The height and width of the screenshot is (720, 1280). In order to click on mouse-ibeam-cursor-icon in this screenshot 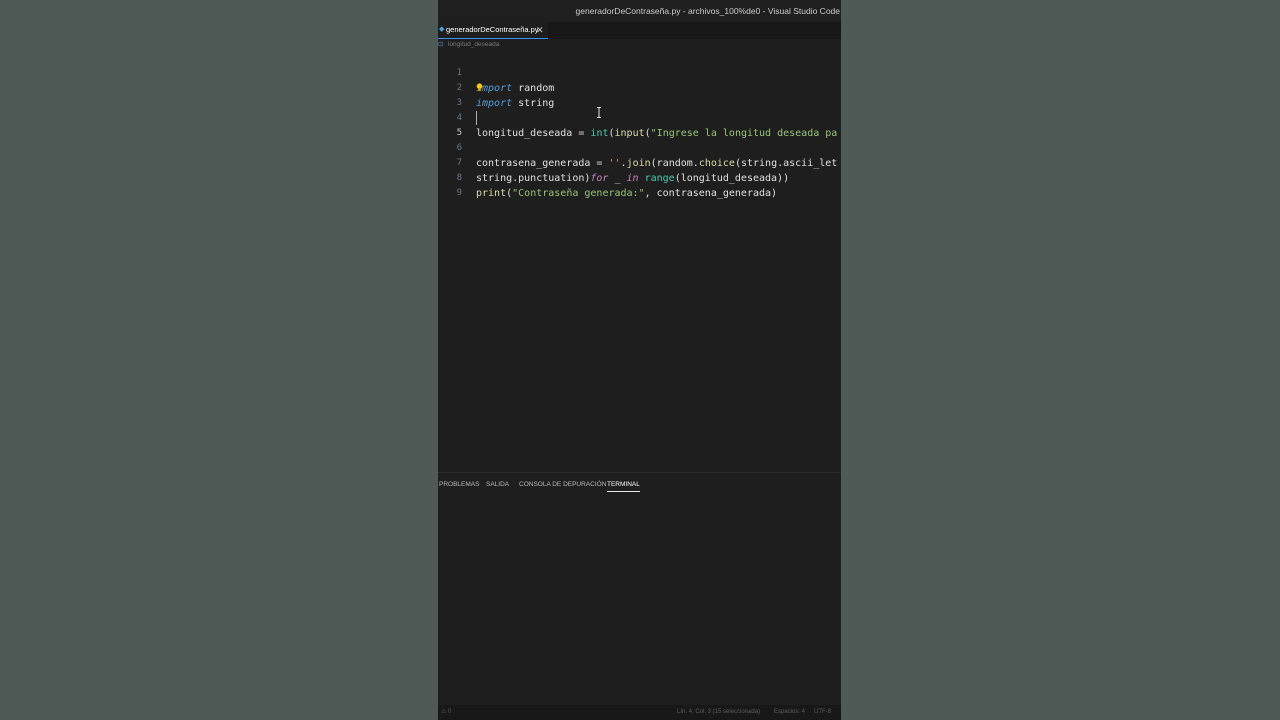, I will do `click(599, 112)`.